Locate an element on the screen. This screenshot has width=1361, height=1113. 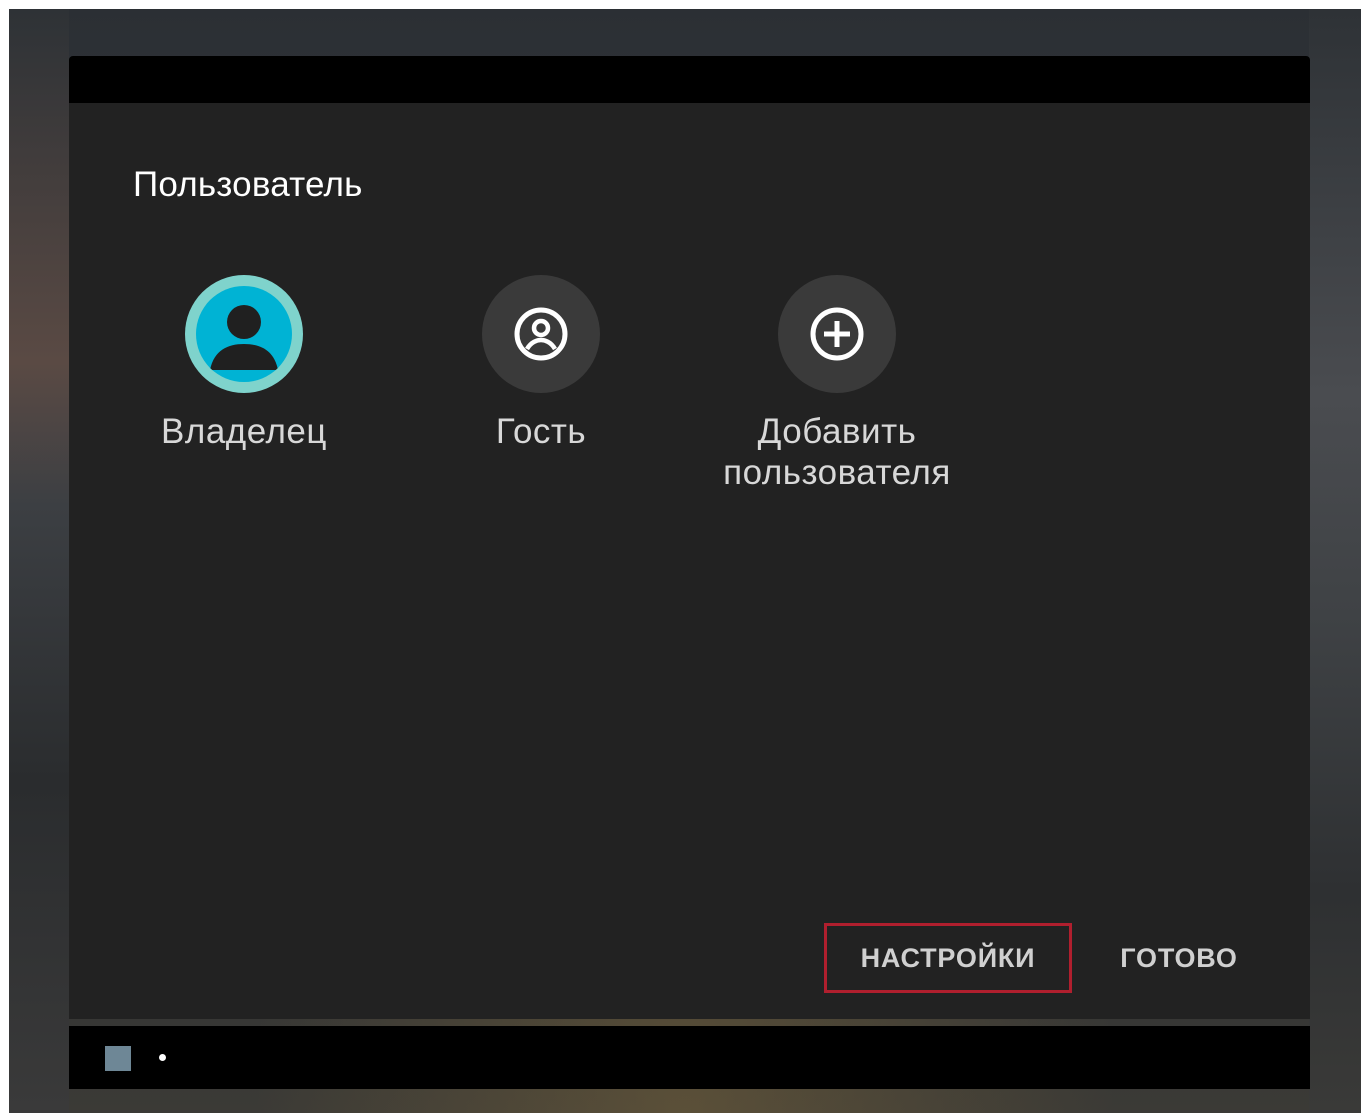
done-button: ГОТОВО is located at coordinates (1179, 958).